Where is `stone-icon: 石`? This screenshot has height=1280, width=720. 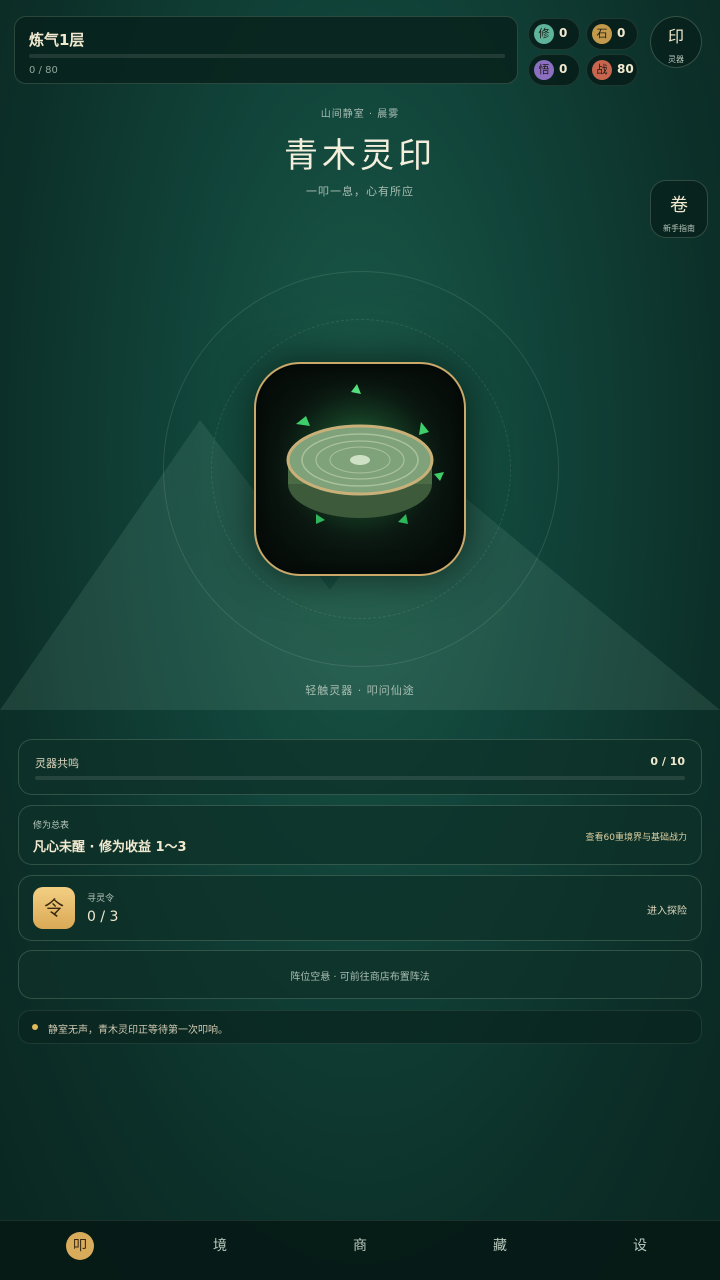
stone-icon: 石 is located at coordinates (602, 34).